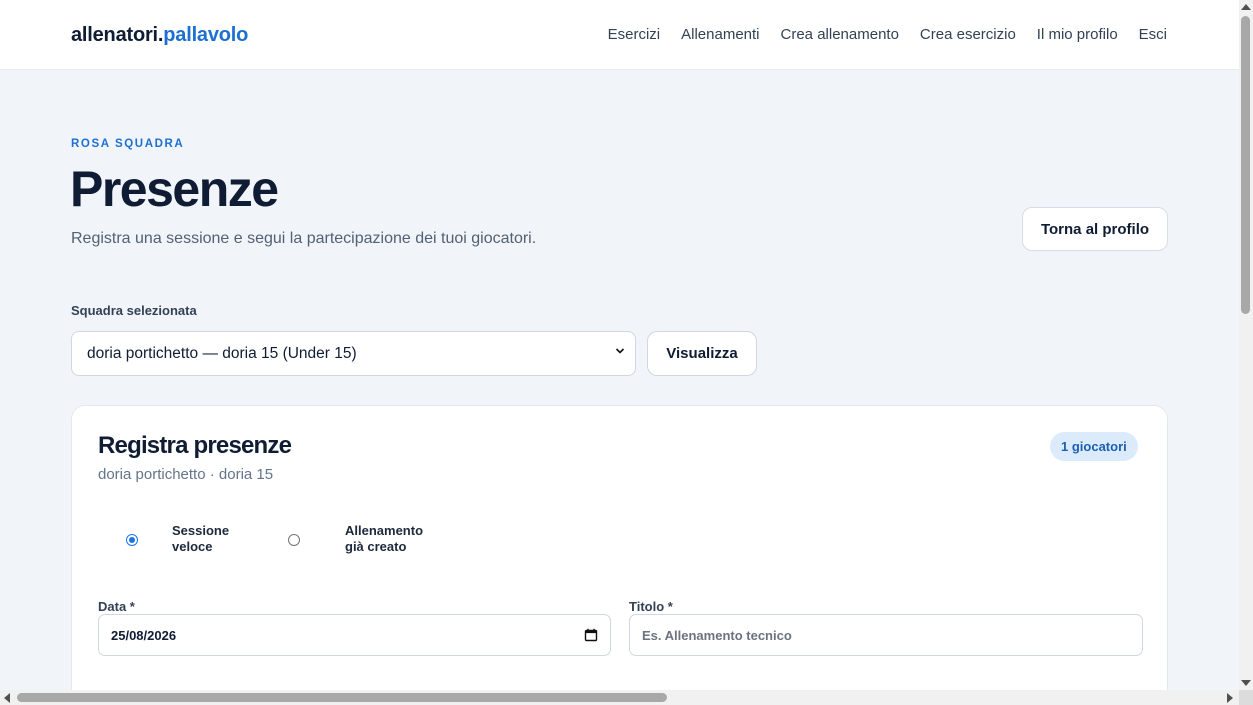 Image resolution: width=1253 pixels, height=705 pixels. What do you see at coordinates (1077, 34) in the screenshot?
I see `nav-link-il-mio-profilo: Il mio profilo` at bounding box center [1077, 34].